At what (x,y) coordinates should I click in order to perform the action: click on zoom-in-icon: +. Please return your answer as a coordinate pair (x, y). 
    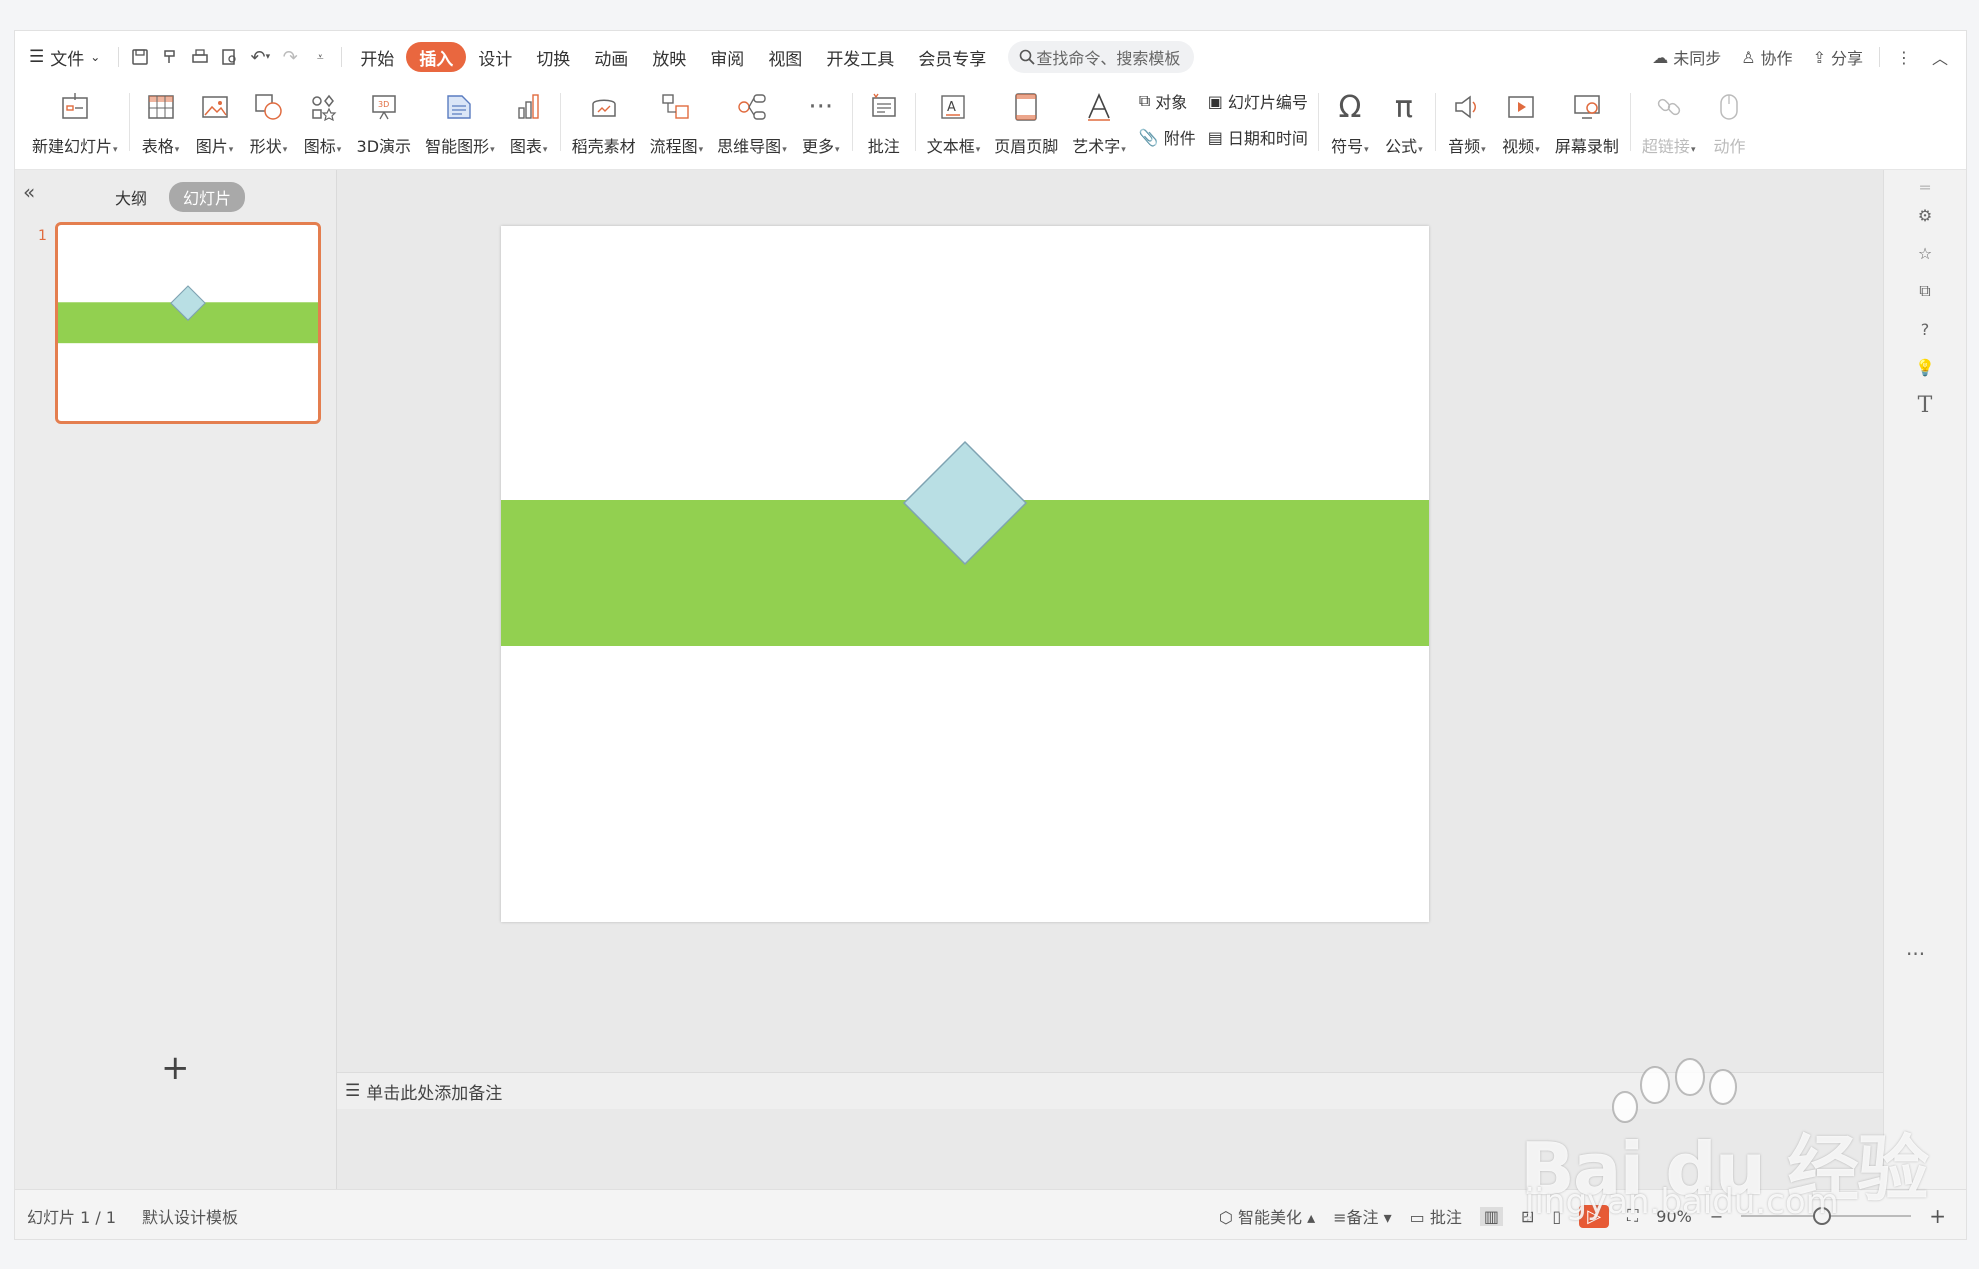
    Looking at the image, I should click on (1937, 1216).